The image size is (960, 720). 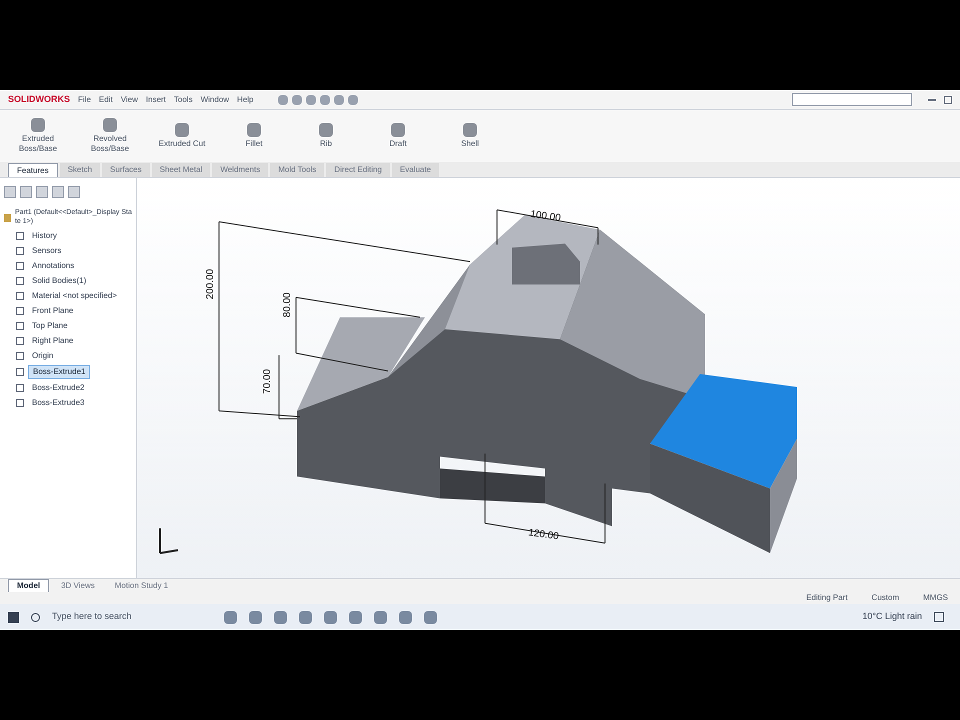 What do you see at coordinates (245, 100) in the screenshot?
I see `menu-item: Help` at bounding box center [245, 100].